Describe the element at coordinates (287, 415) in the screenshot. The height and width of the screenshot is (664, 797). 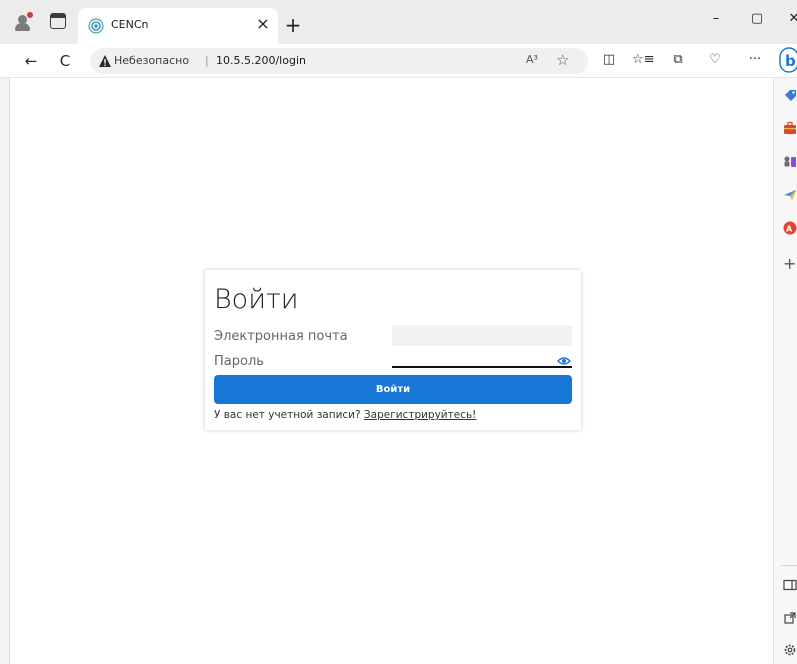
I see `register-prompt-text: У вас нет учетной записи?` at that location.